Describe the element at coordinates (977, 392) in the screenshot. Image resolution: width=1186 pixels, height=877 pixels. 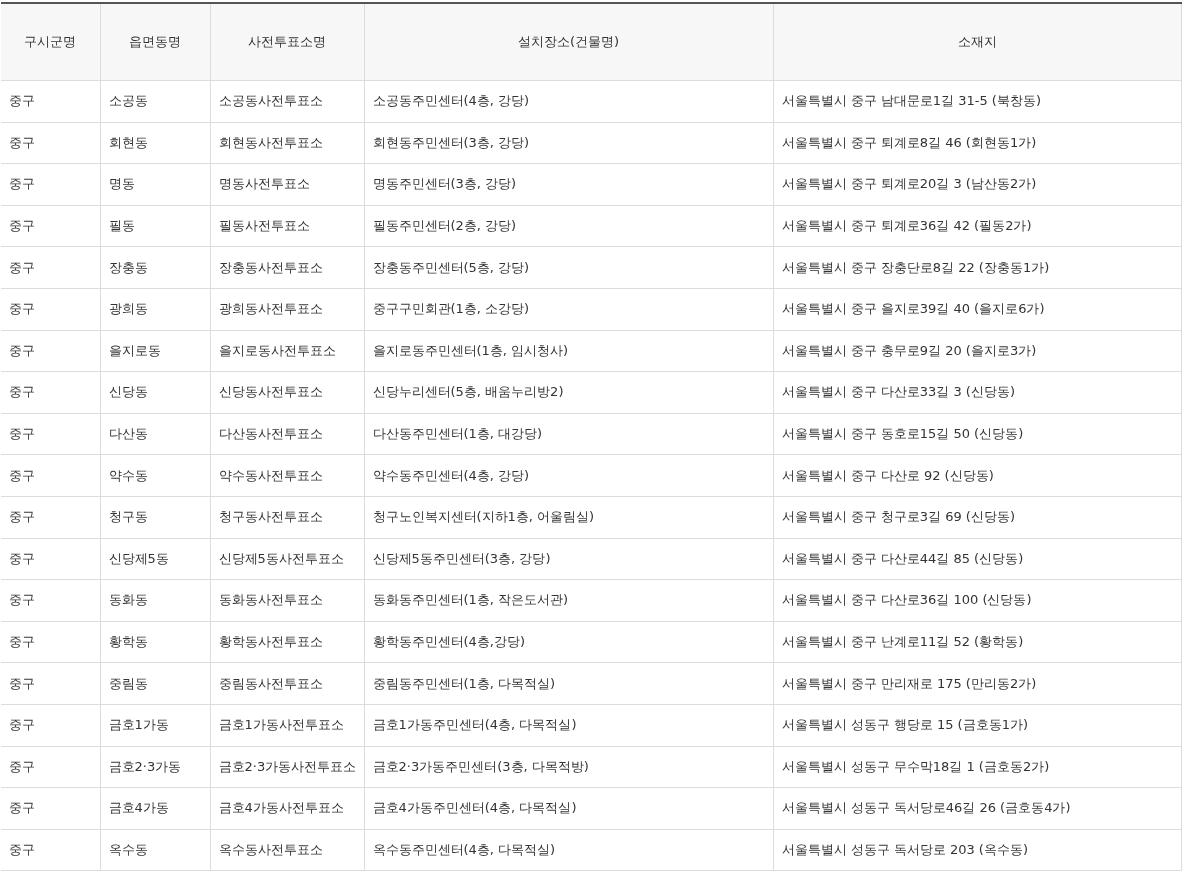
I see `table-cell: 서울특별시 중구 다산로33길 3 (신당동)` at that location.